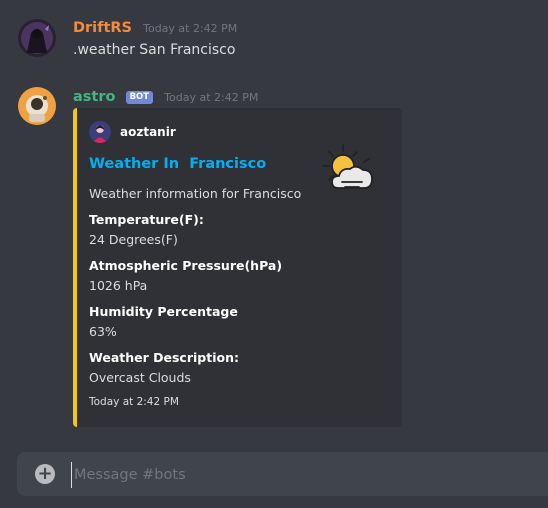 This screenshot has width=548, height=508. What do you see at coordinates (154, 50) in the screenshot?
I see `message-content: .weather San Francisco` at bounding box center [154, 50].